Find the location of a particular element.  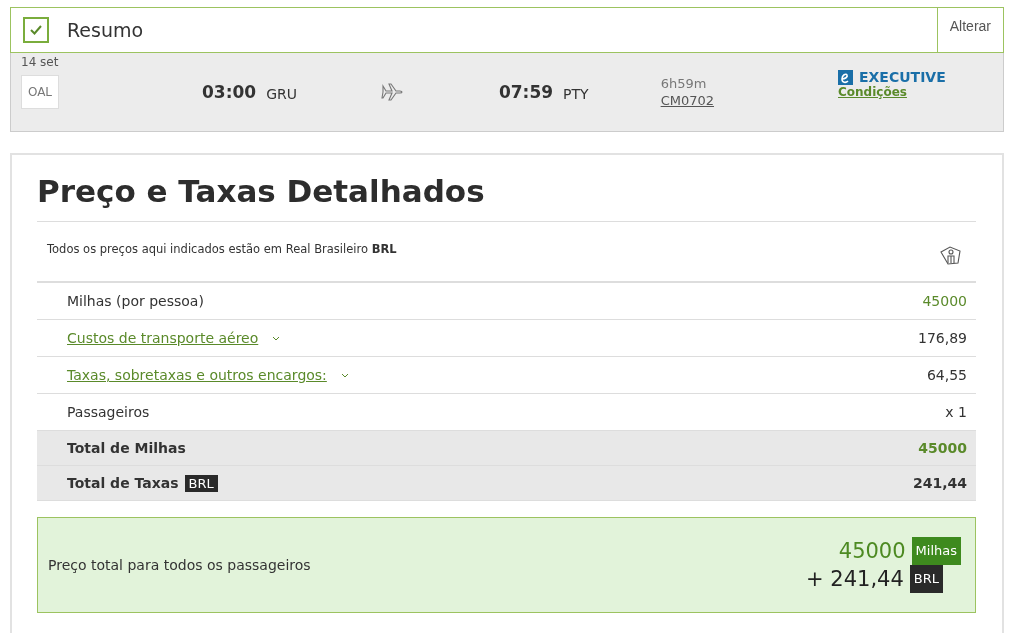

row-label: Milhas (por pessoa) is located at coordinates (135, 301).